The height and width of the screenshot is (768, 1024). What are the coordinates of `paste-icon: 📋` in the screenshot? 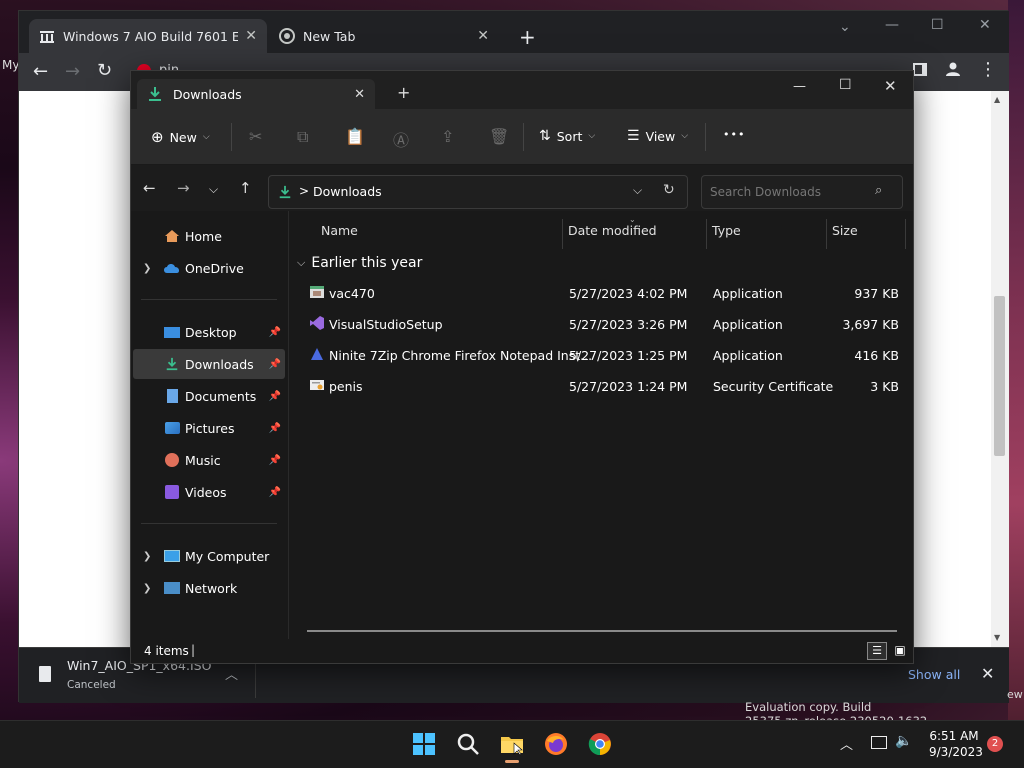 It's located at (355, 136).